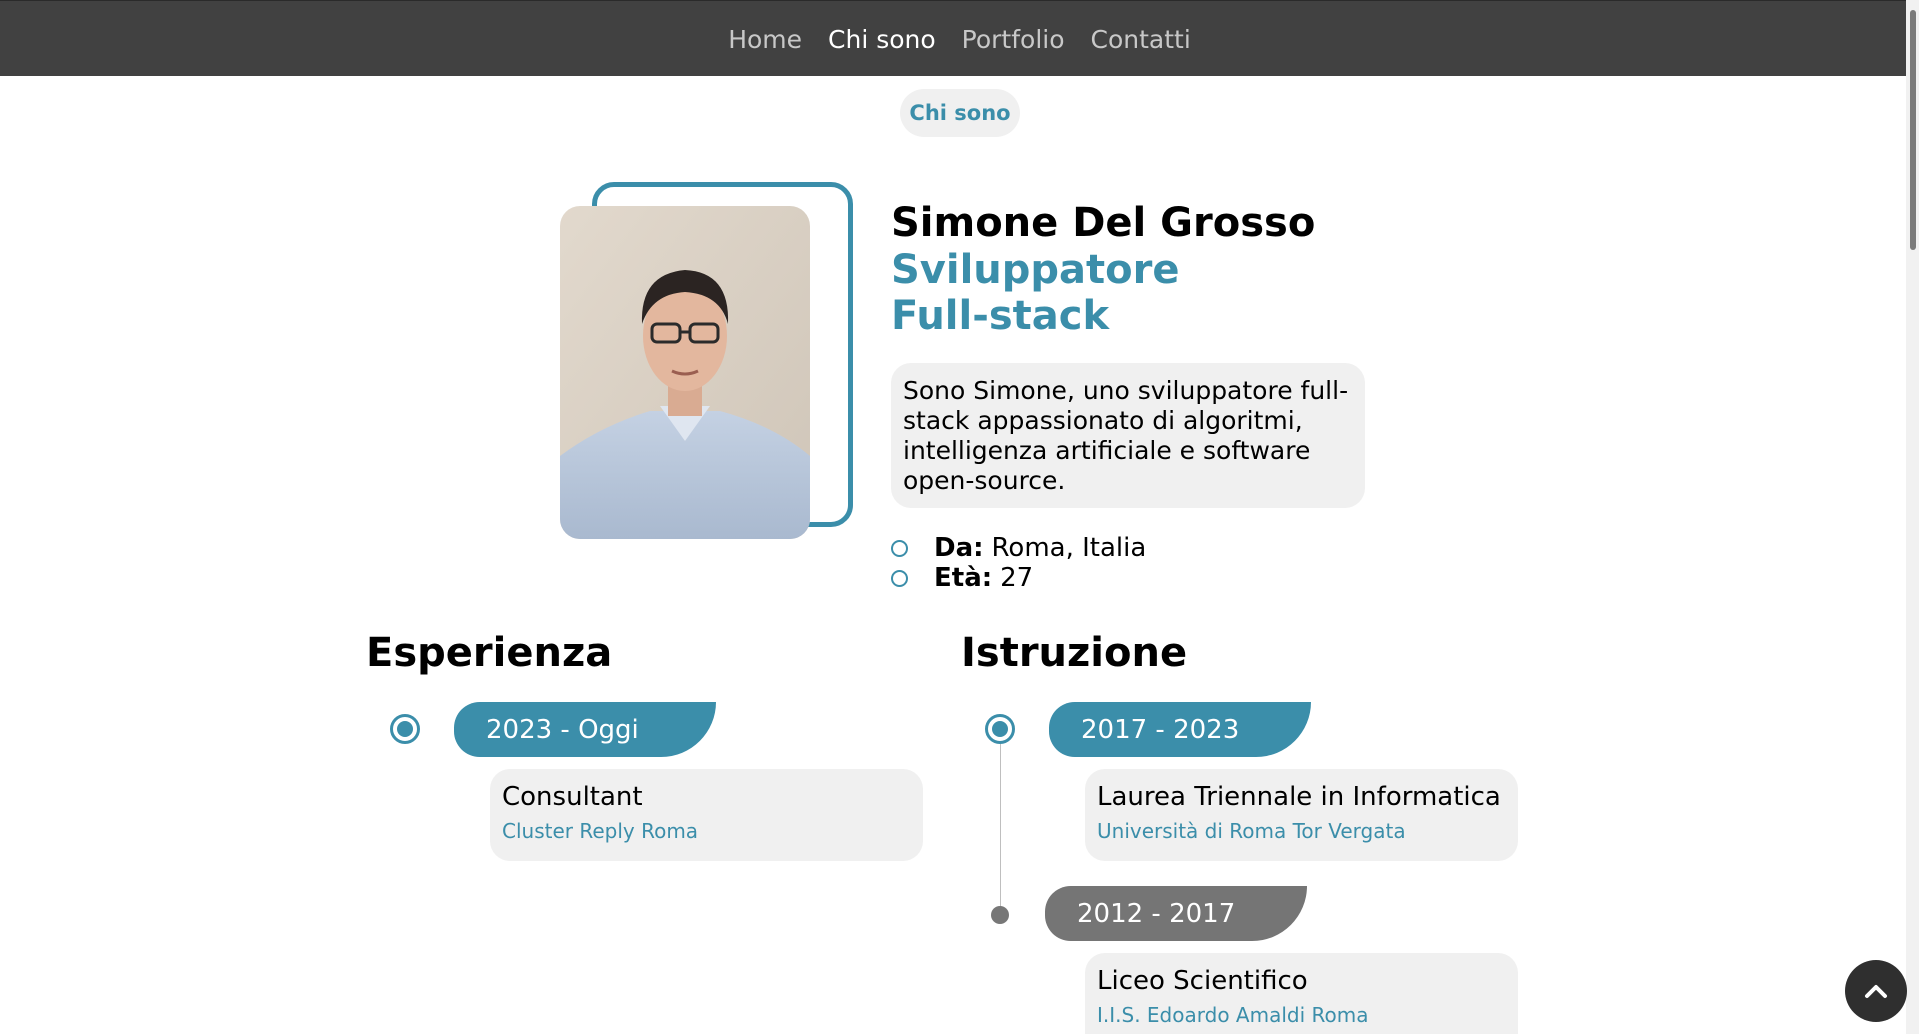 The height and width of the screenshot is (1034, 1919). Describe the element at coordinates (706, 815) in the screenshot. I see `timeline-card: Consultant Cluster Reply Roma` at that location.